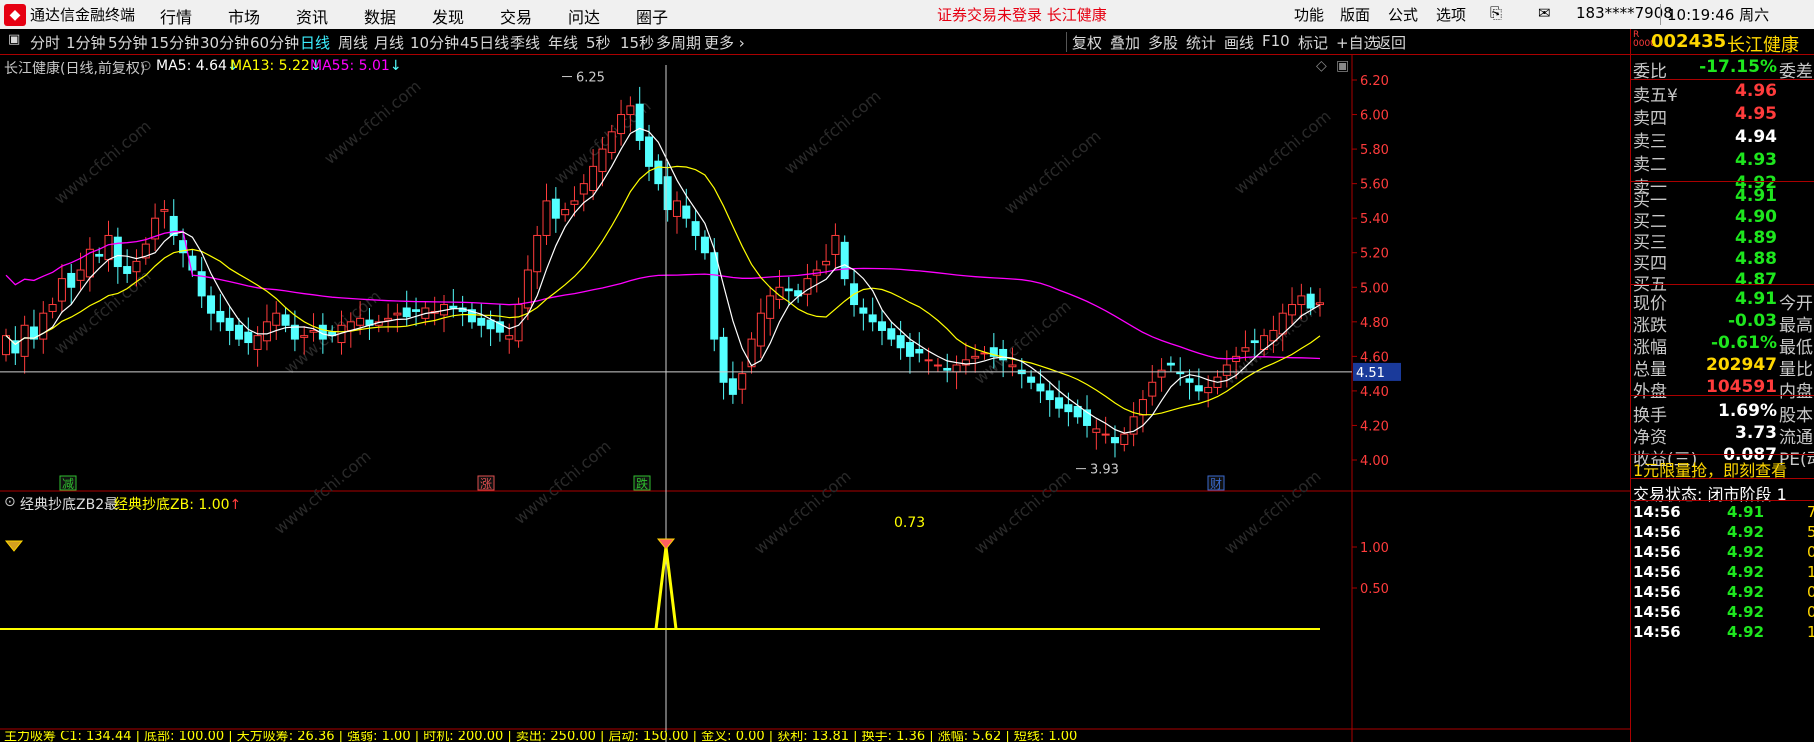  What do you see at coordinates (1276, 41) in the screenshot?
I see `btn-f10: F10` at bounding box center [1276, 41].